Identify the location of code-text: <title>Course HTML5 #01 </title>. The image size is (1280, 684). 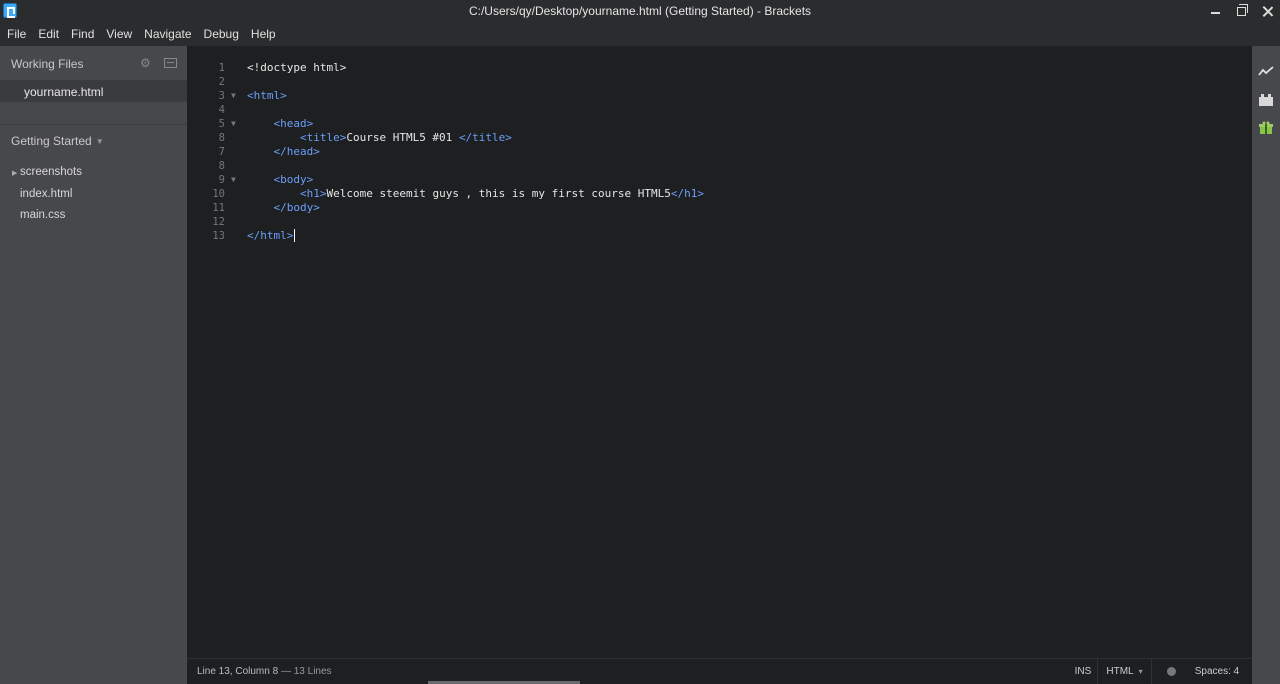
(405, 137).